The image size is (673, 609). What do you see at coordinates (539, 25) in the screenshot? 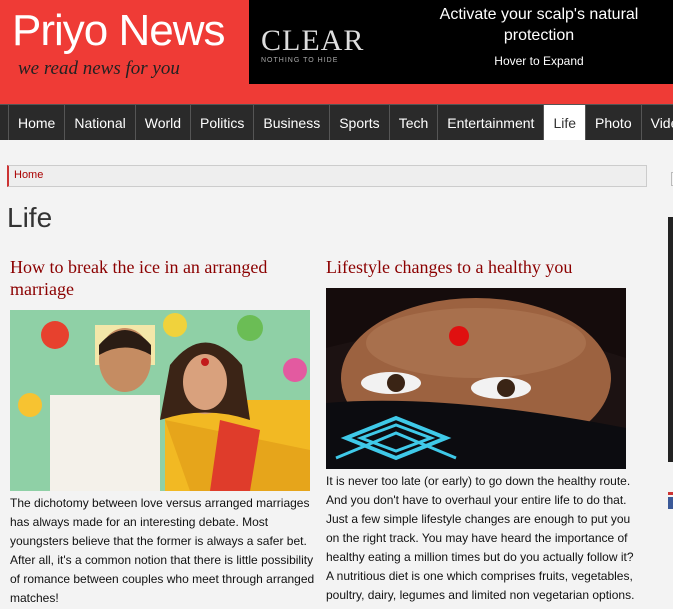
I see `ad-headline: Activate your scalp's natural protection` at bounding box center [539, 25].